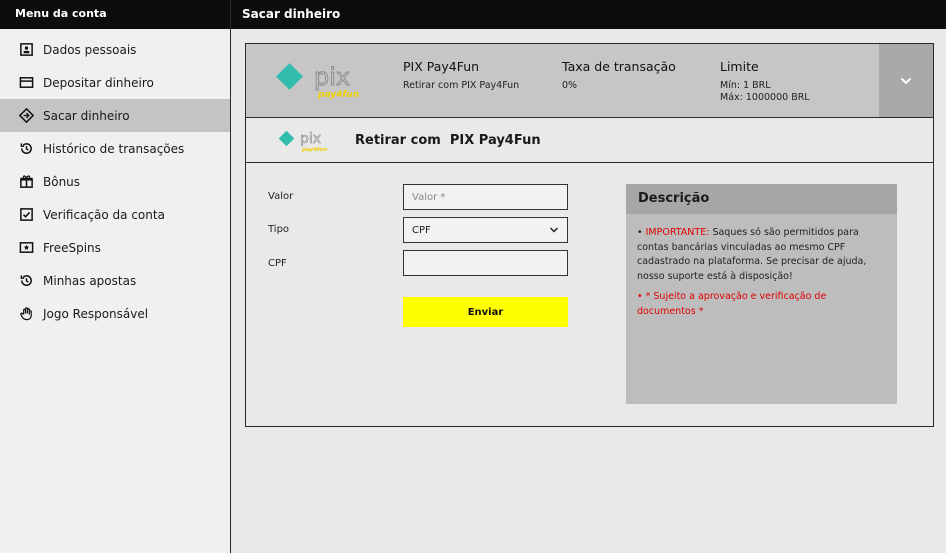 The image size is (946, 553). I want to click on sidebar-item-label: Histórico de transações, so click(114, 148).